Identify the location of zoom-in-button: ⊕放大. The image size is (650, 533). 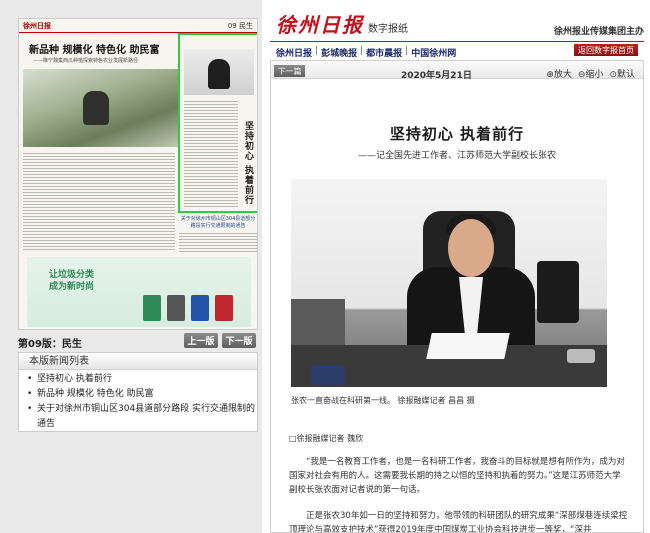
(559, 73).